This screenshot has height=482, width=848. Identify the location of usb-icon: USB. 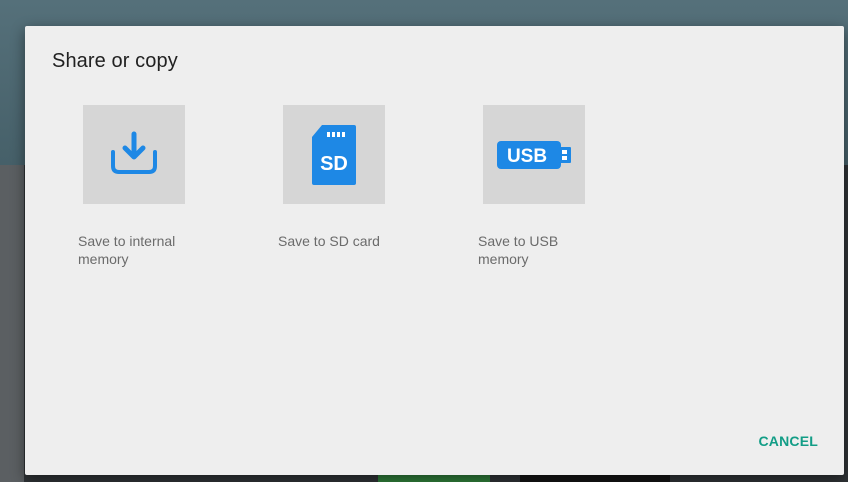
(534, 154).